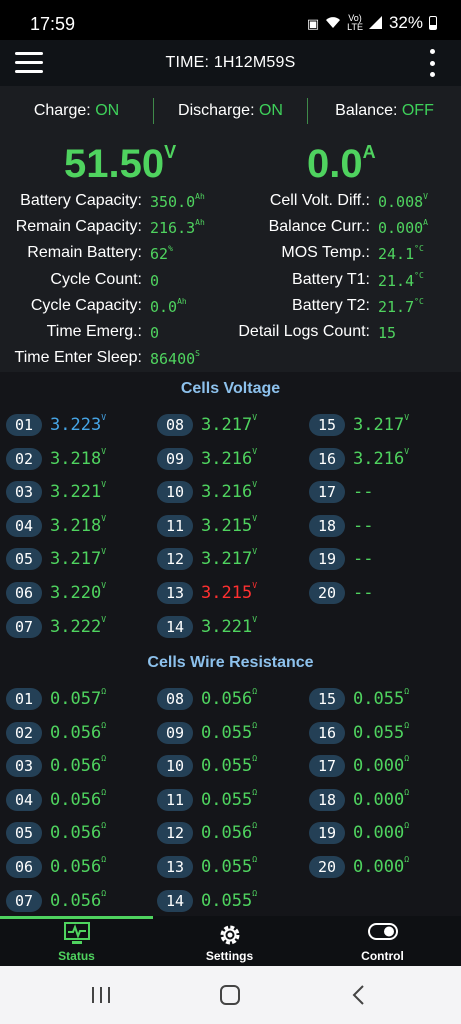  I want to click on battery-icon, so click(433, 23).